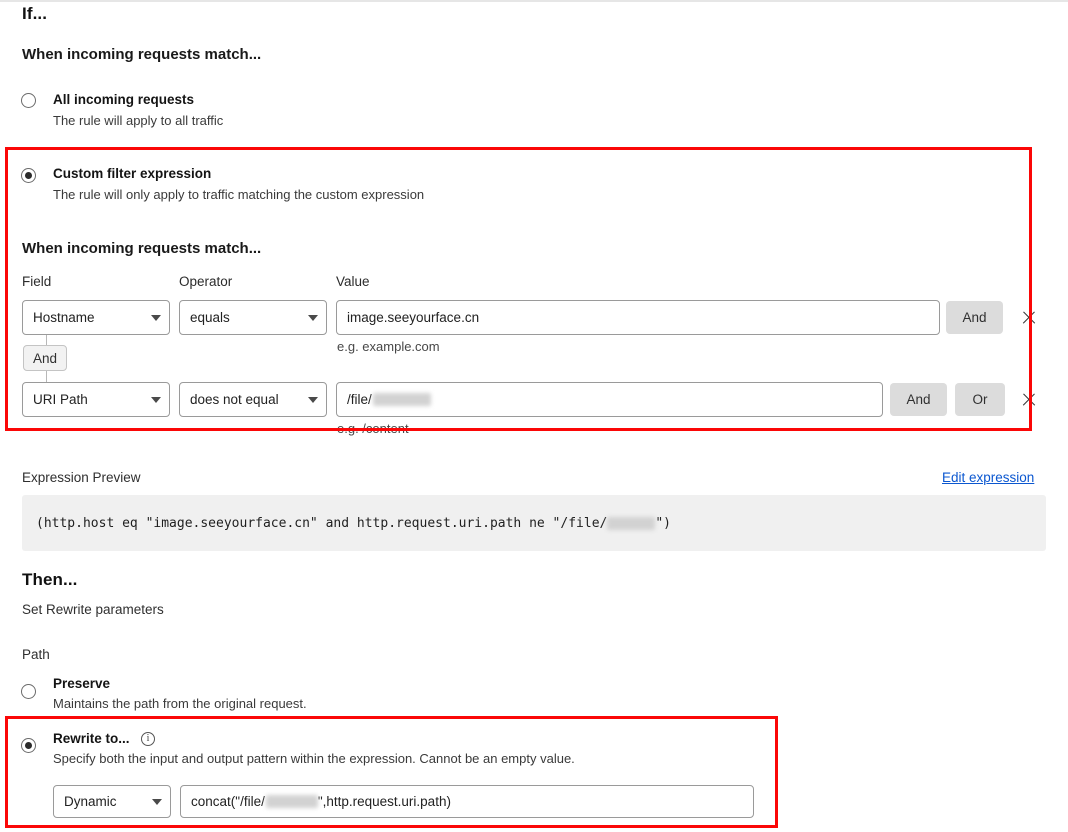 The width and height of the screenshot is (1068, 832). Describe the element at coordinates (918, 399) in the screenshot. I see `and-button-row-2: And` at that location.